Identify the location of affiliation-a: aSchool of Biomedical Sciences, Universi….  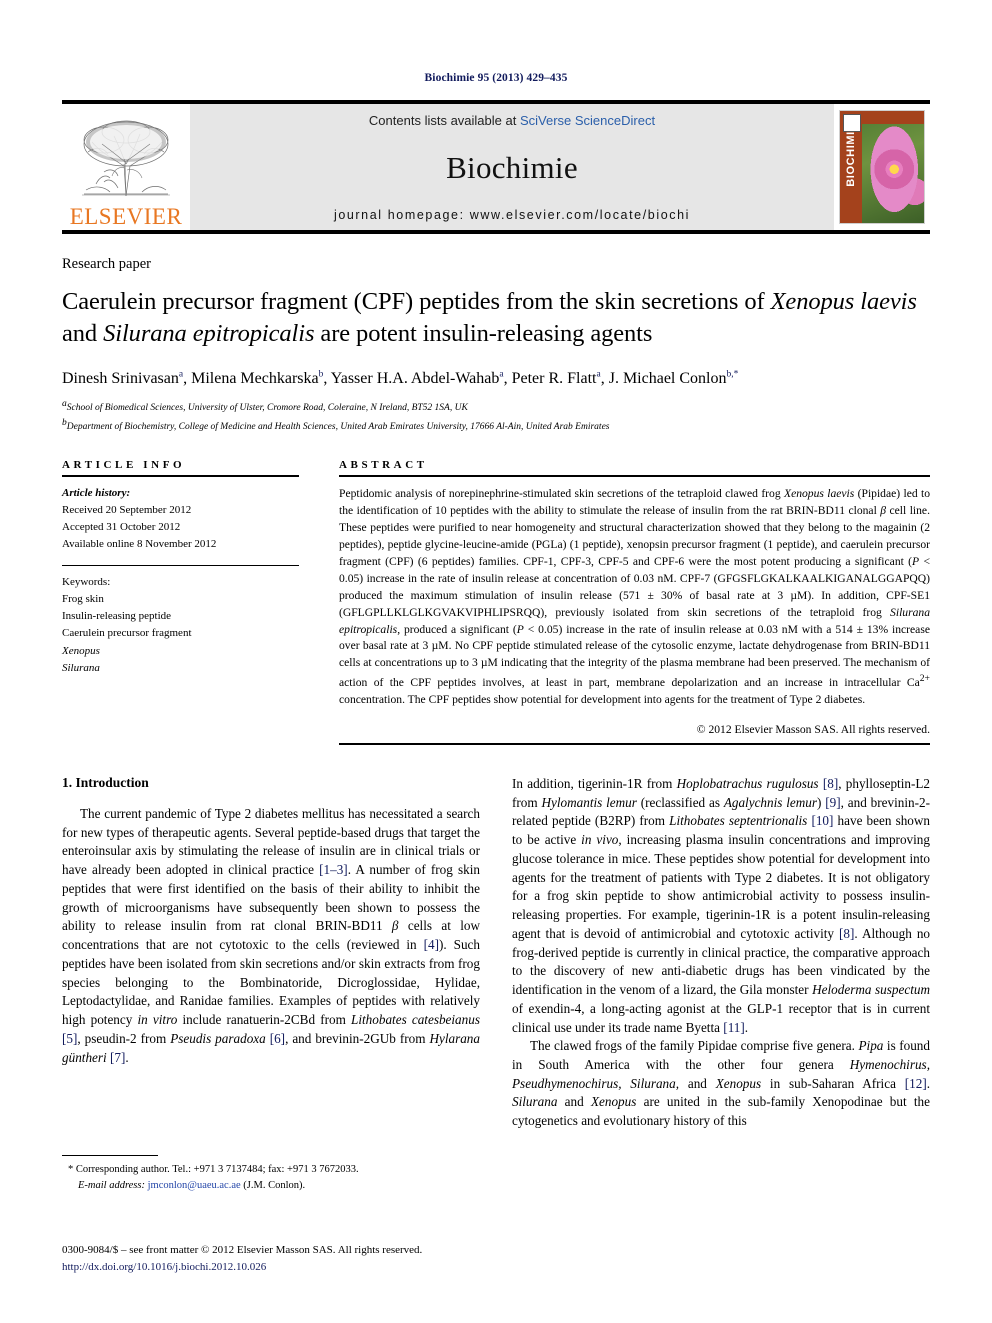
(496, 407).